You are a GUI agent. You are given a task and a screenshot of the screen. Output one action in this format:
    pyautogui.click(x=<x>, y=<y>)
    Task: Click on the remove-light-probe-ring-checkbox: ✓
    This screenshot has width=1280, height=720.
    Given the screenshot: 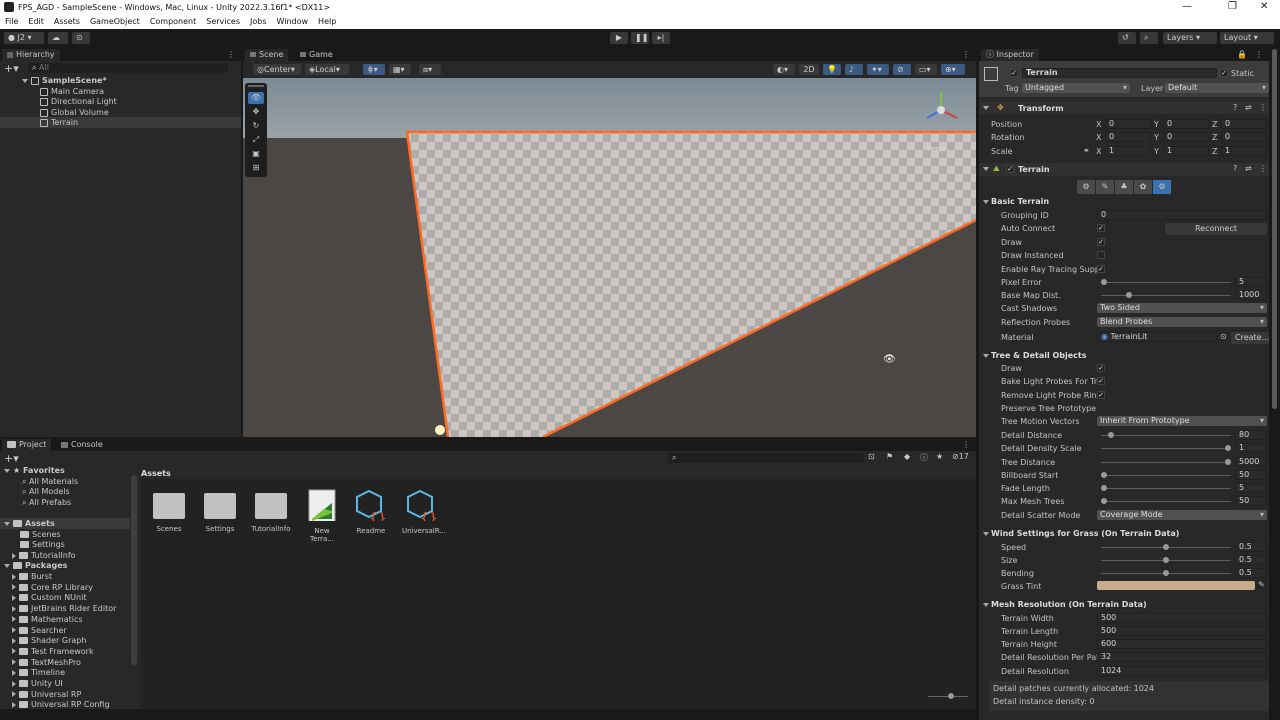 What is the action you would take?
    pyautogui.click(x=1101, y=395)
    